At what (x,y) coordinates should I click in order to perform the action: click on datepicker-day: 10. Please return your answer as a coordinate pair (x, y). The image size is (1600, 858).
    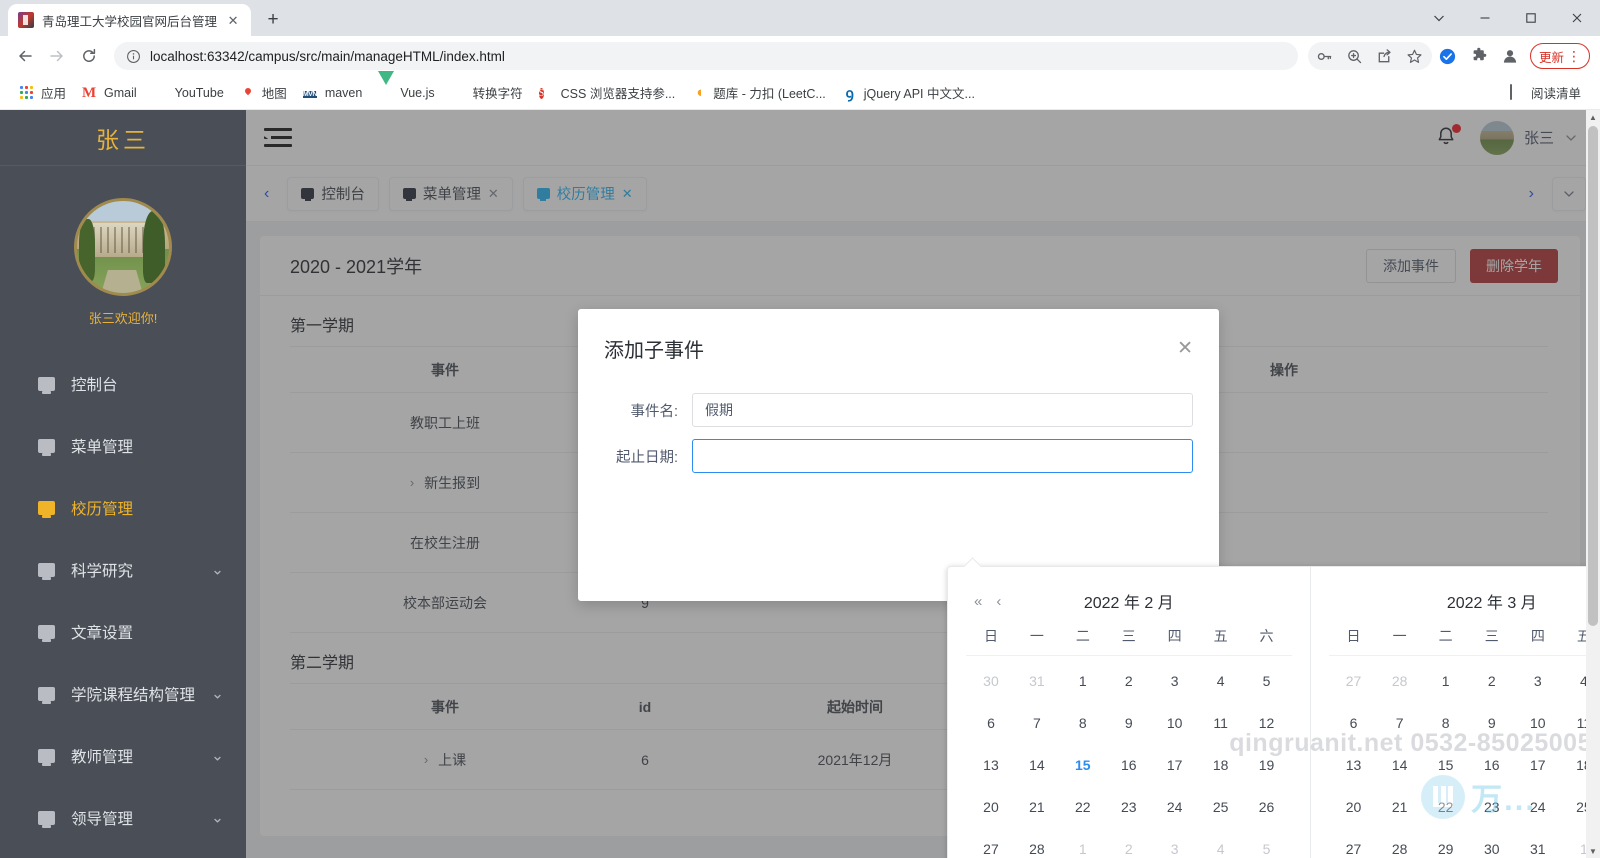
    Looking at the image, I should click on (1175, 723).